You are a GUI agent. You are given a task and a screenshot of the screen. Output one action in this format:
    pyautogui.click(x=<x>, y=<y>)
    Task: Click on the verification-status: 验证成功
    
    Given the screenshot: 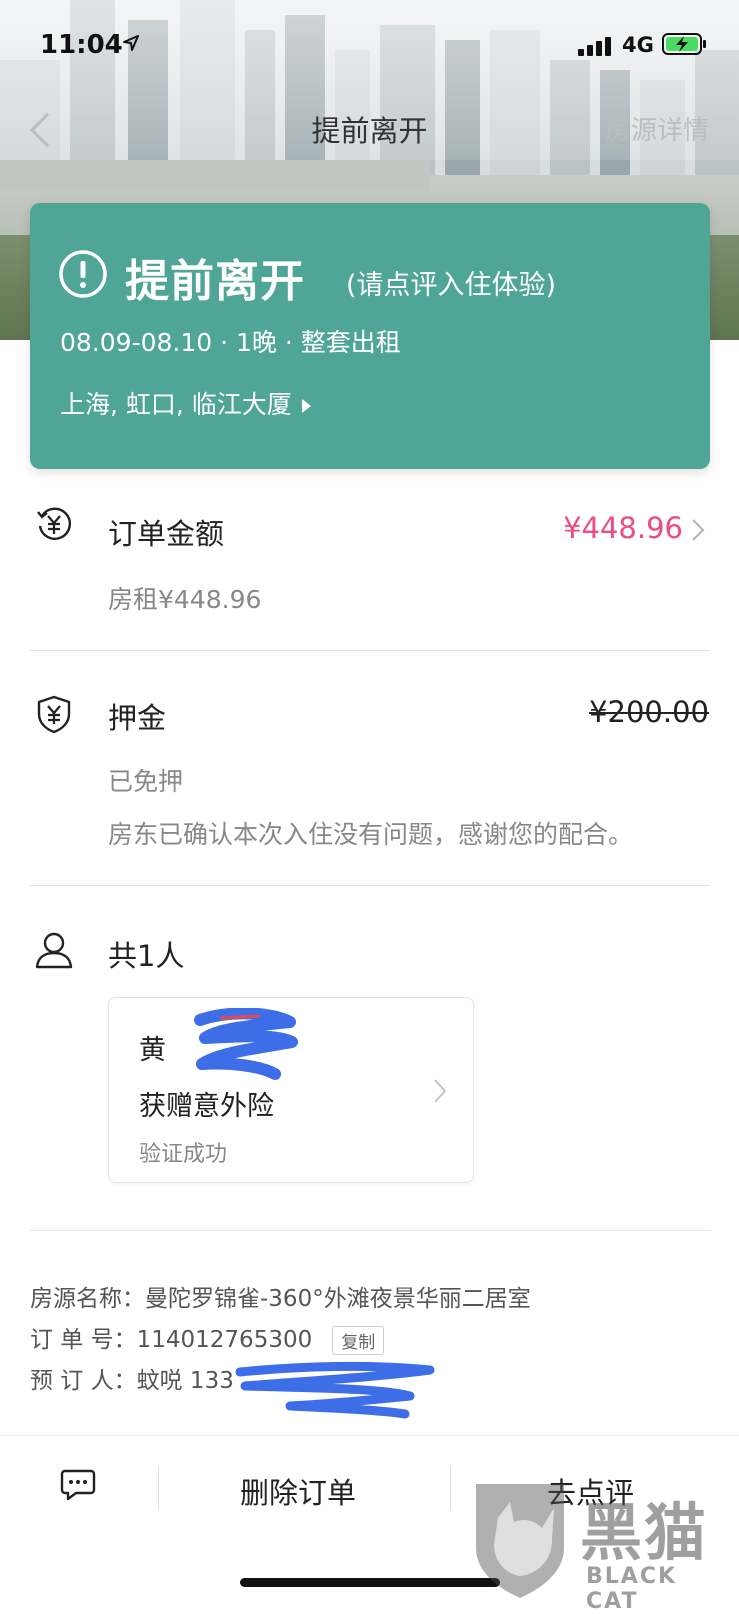 What is the action you would take?
    pyautogui.click(x=183, y=1154)
    